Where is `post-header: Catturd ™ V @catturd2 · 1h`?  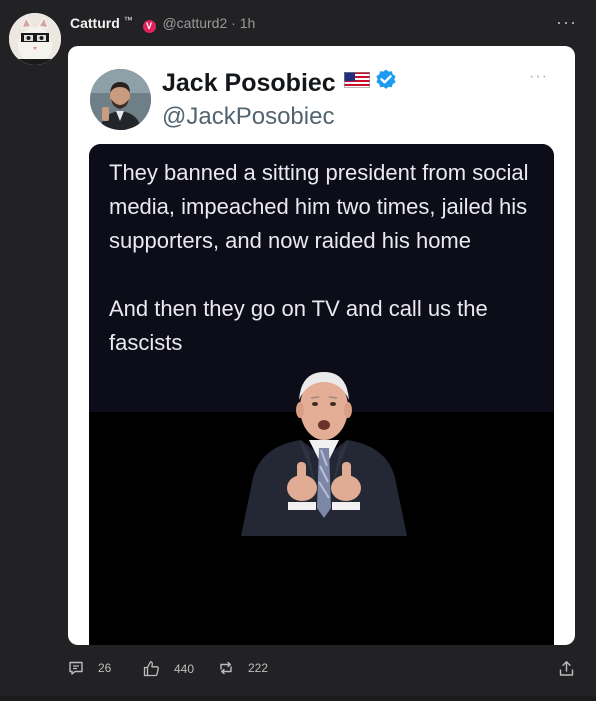 post-header: Catturd ™ V @catturd2 · 1h is located at coordinates (162, 24).